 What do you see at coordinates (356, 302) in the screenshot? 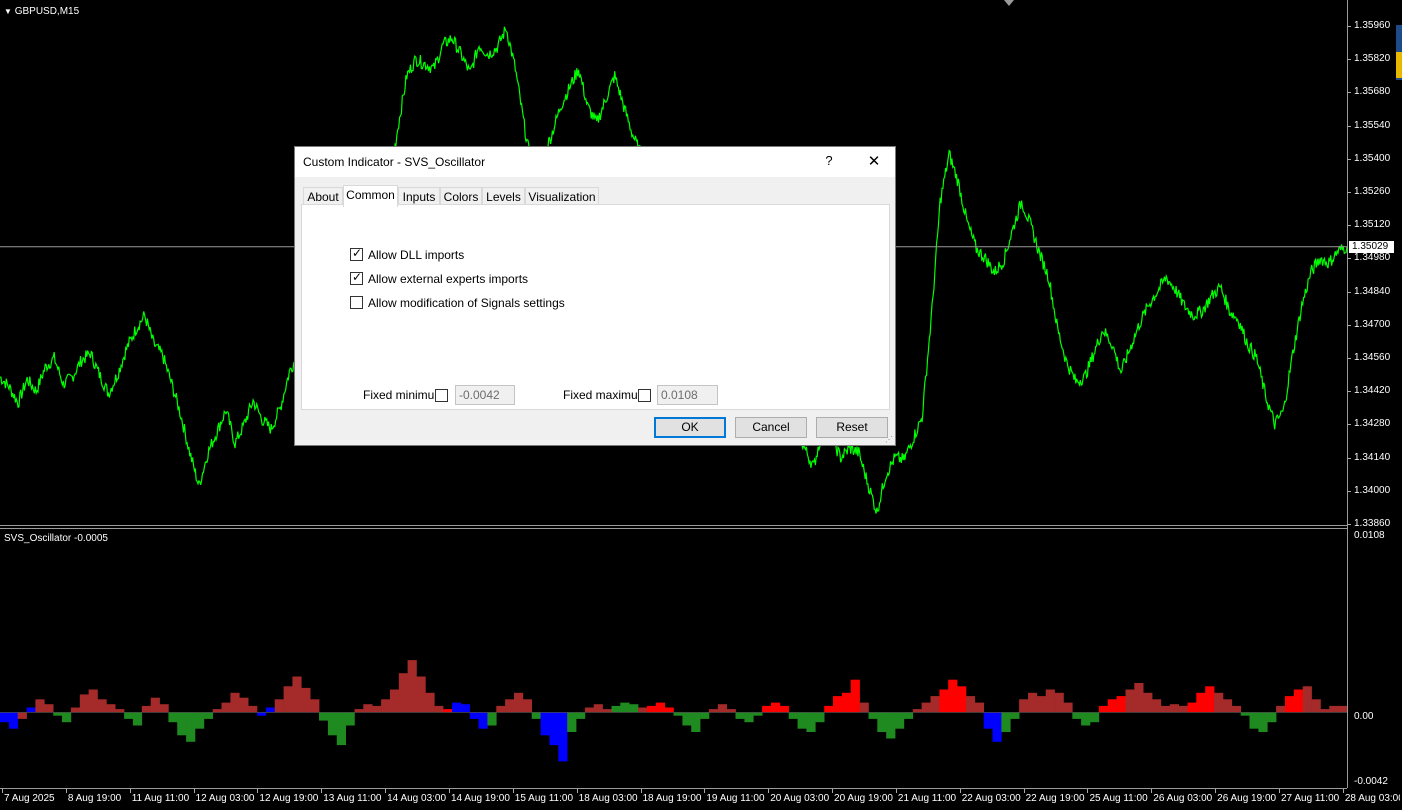
I see `checkbox-box` at bounding box center [356, 302].